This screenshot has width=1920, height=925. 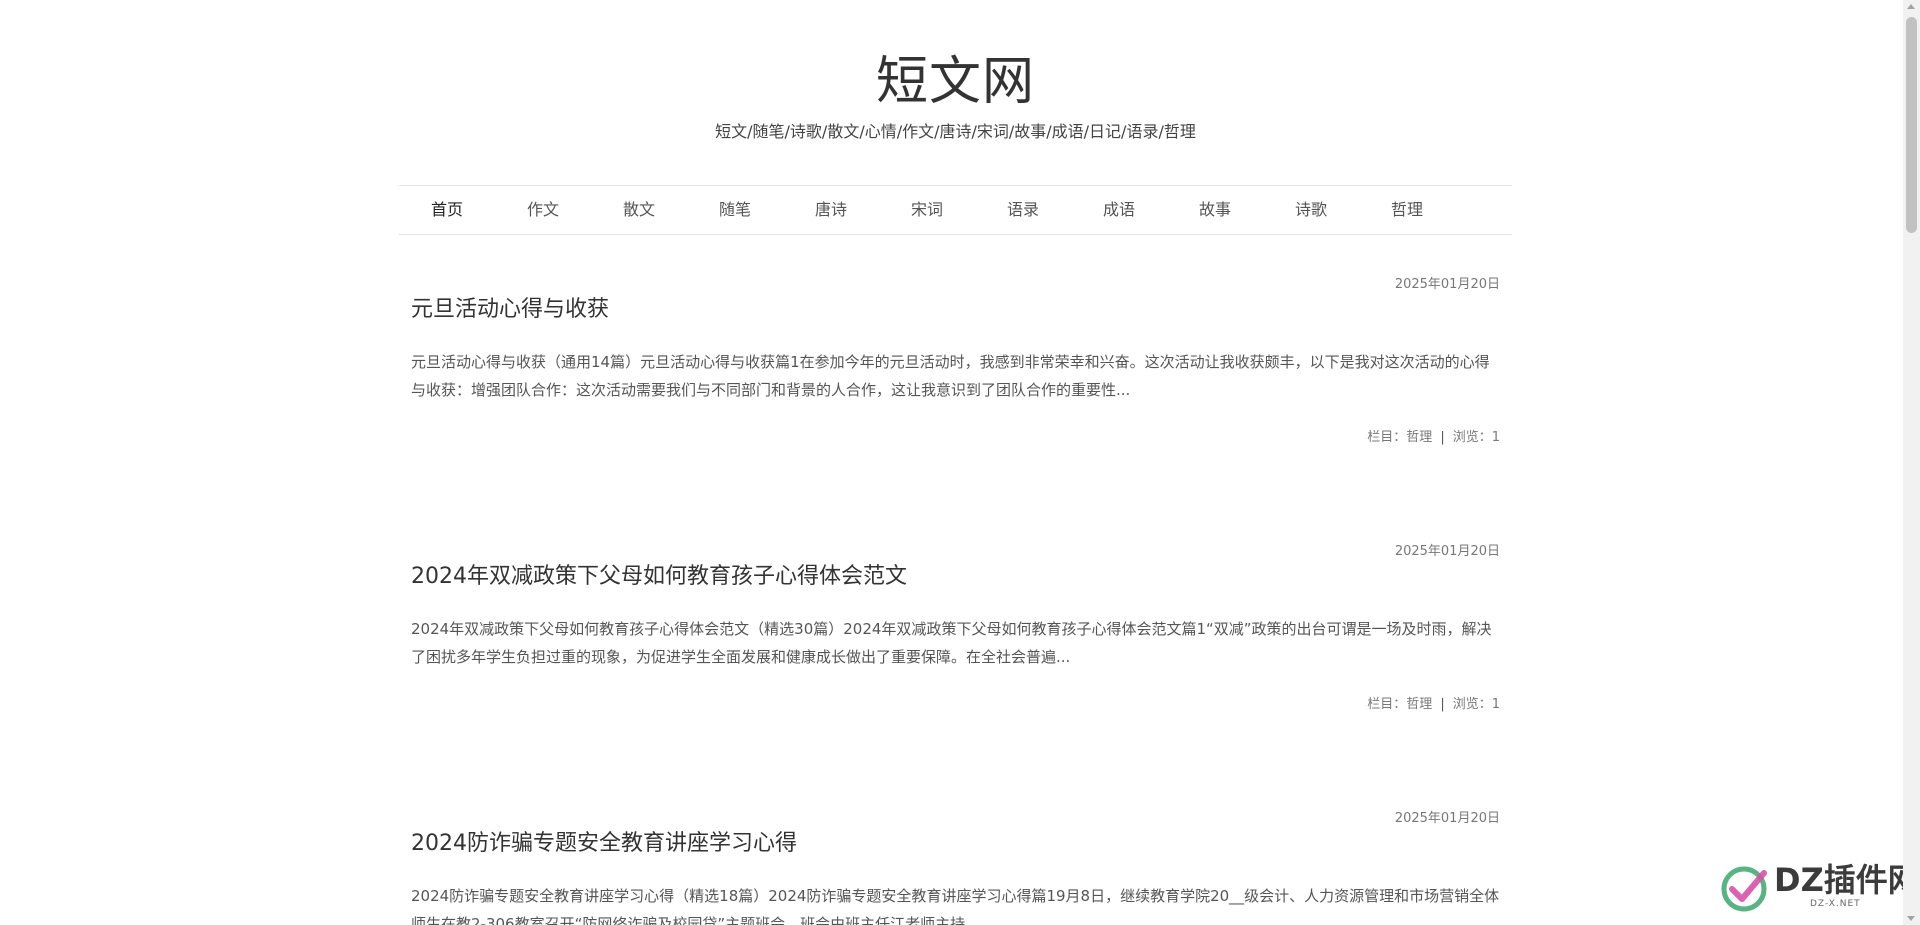 What do you see at coordinates (955, 131) in the screenshot?
I see `site-subtitle: 短文/随笔/诗歌/散文/心情/作文/唐诗/宋词/故事/成语/日记/语录/哲理` at bounding box center [955, 131].